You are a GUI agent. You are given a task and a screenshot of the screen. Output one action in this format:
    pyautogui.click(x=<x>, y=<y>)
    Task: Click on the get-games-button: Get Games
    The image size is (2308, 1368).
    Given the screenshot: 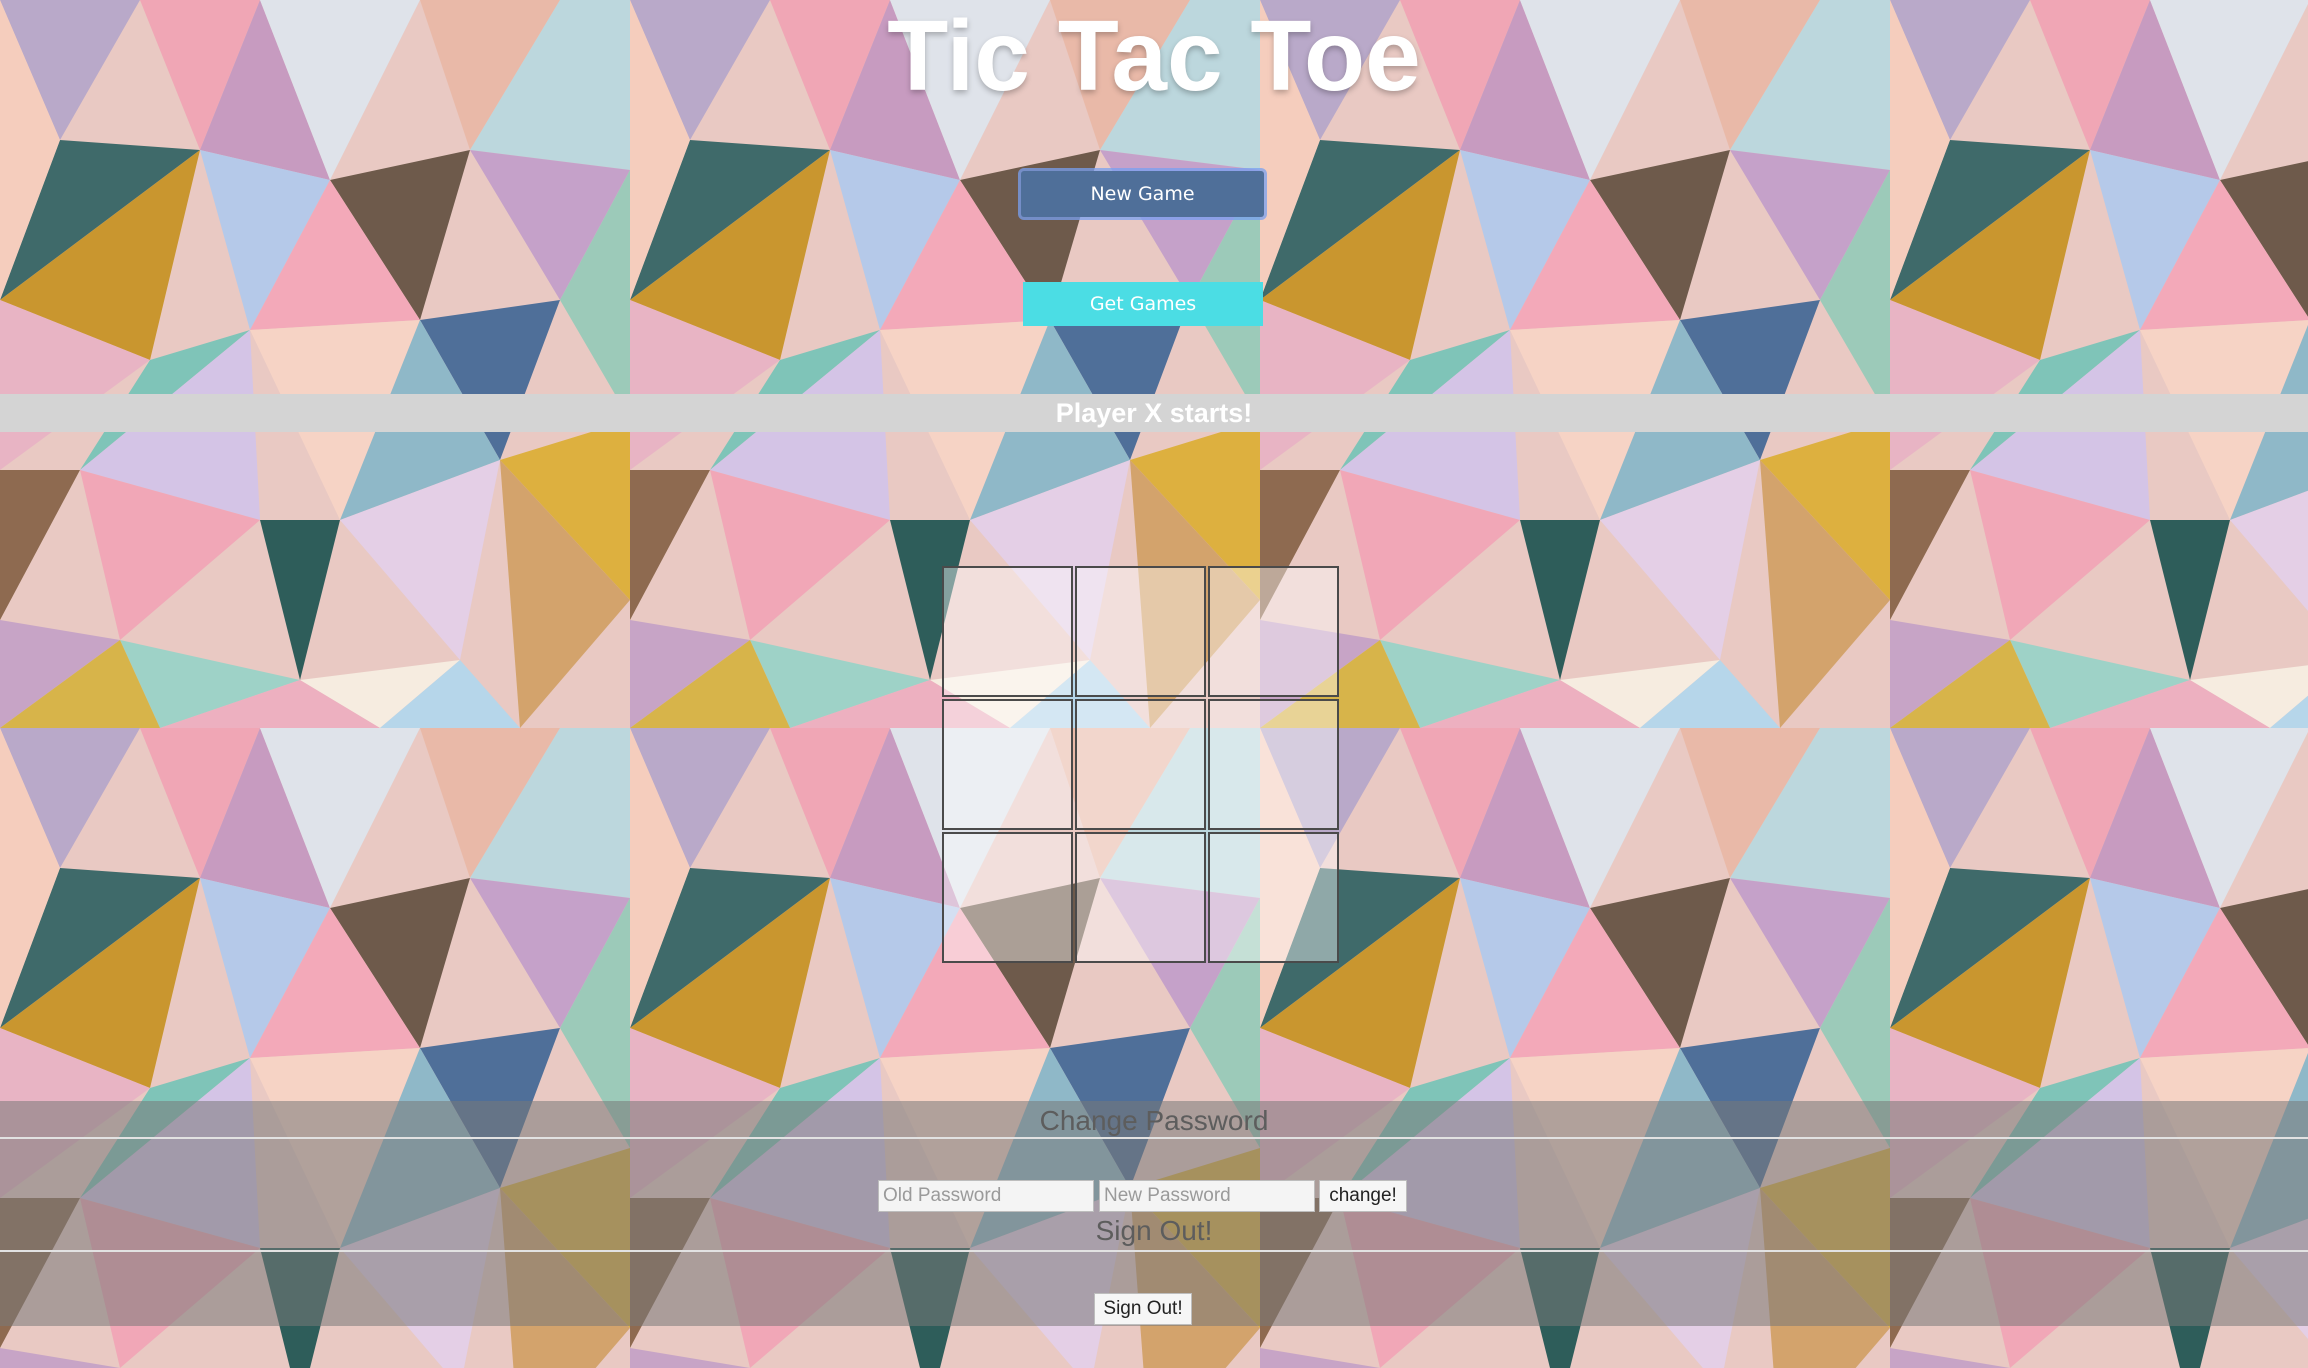 What is the action you would take?
    pyautogui.click(x=1143, y=304)
    